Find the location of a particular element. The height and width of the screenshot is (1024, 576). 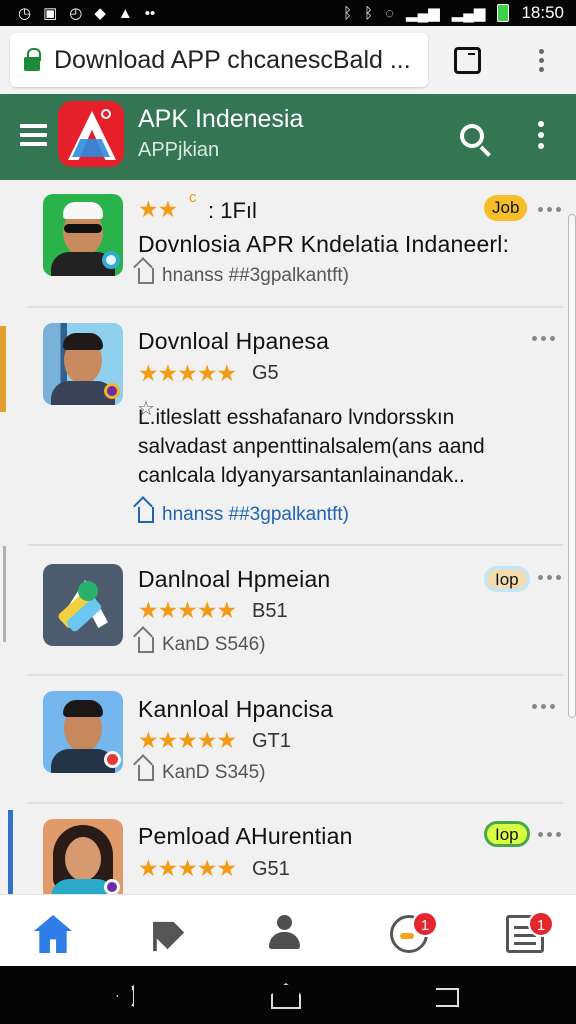

search-icon is located at coordinates (472, 136).